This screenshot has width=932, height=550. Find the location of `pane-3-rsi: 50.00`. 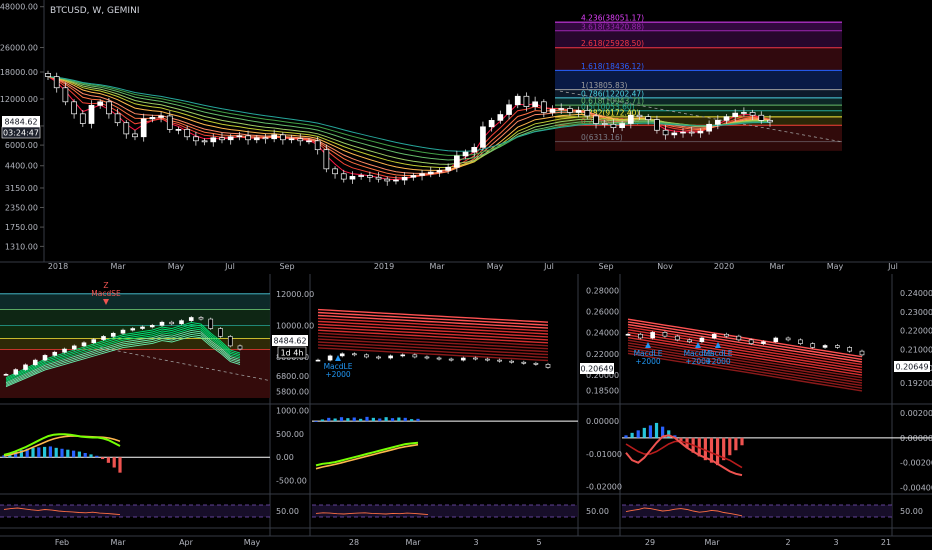

pane-3-rsi: 50.00 is located at coordinates (772, 511).